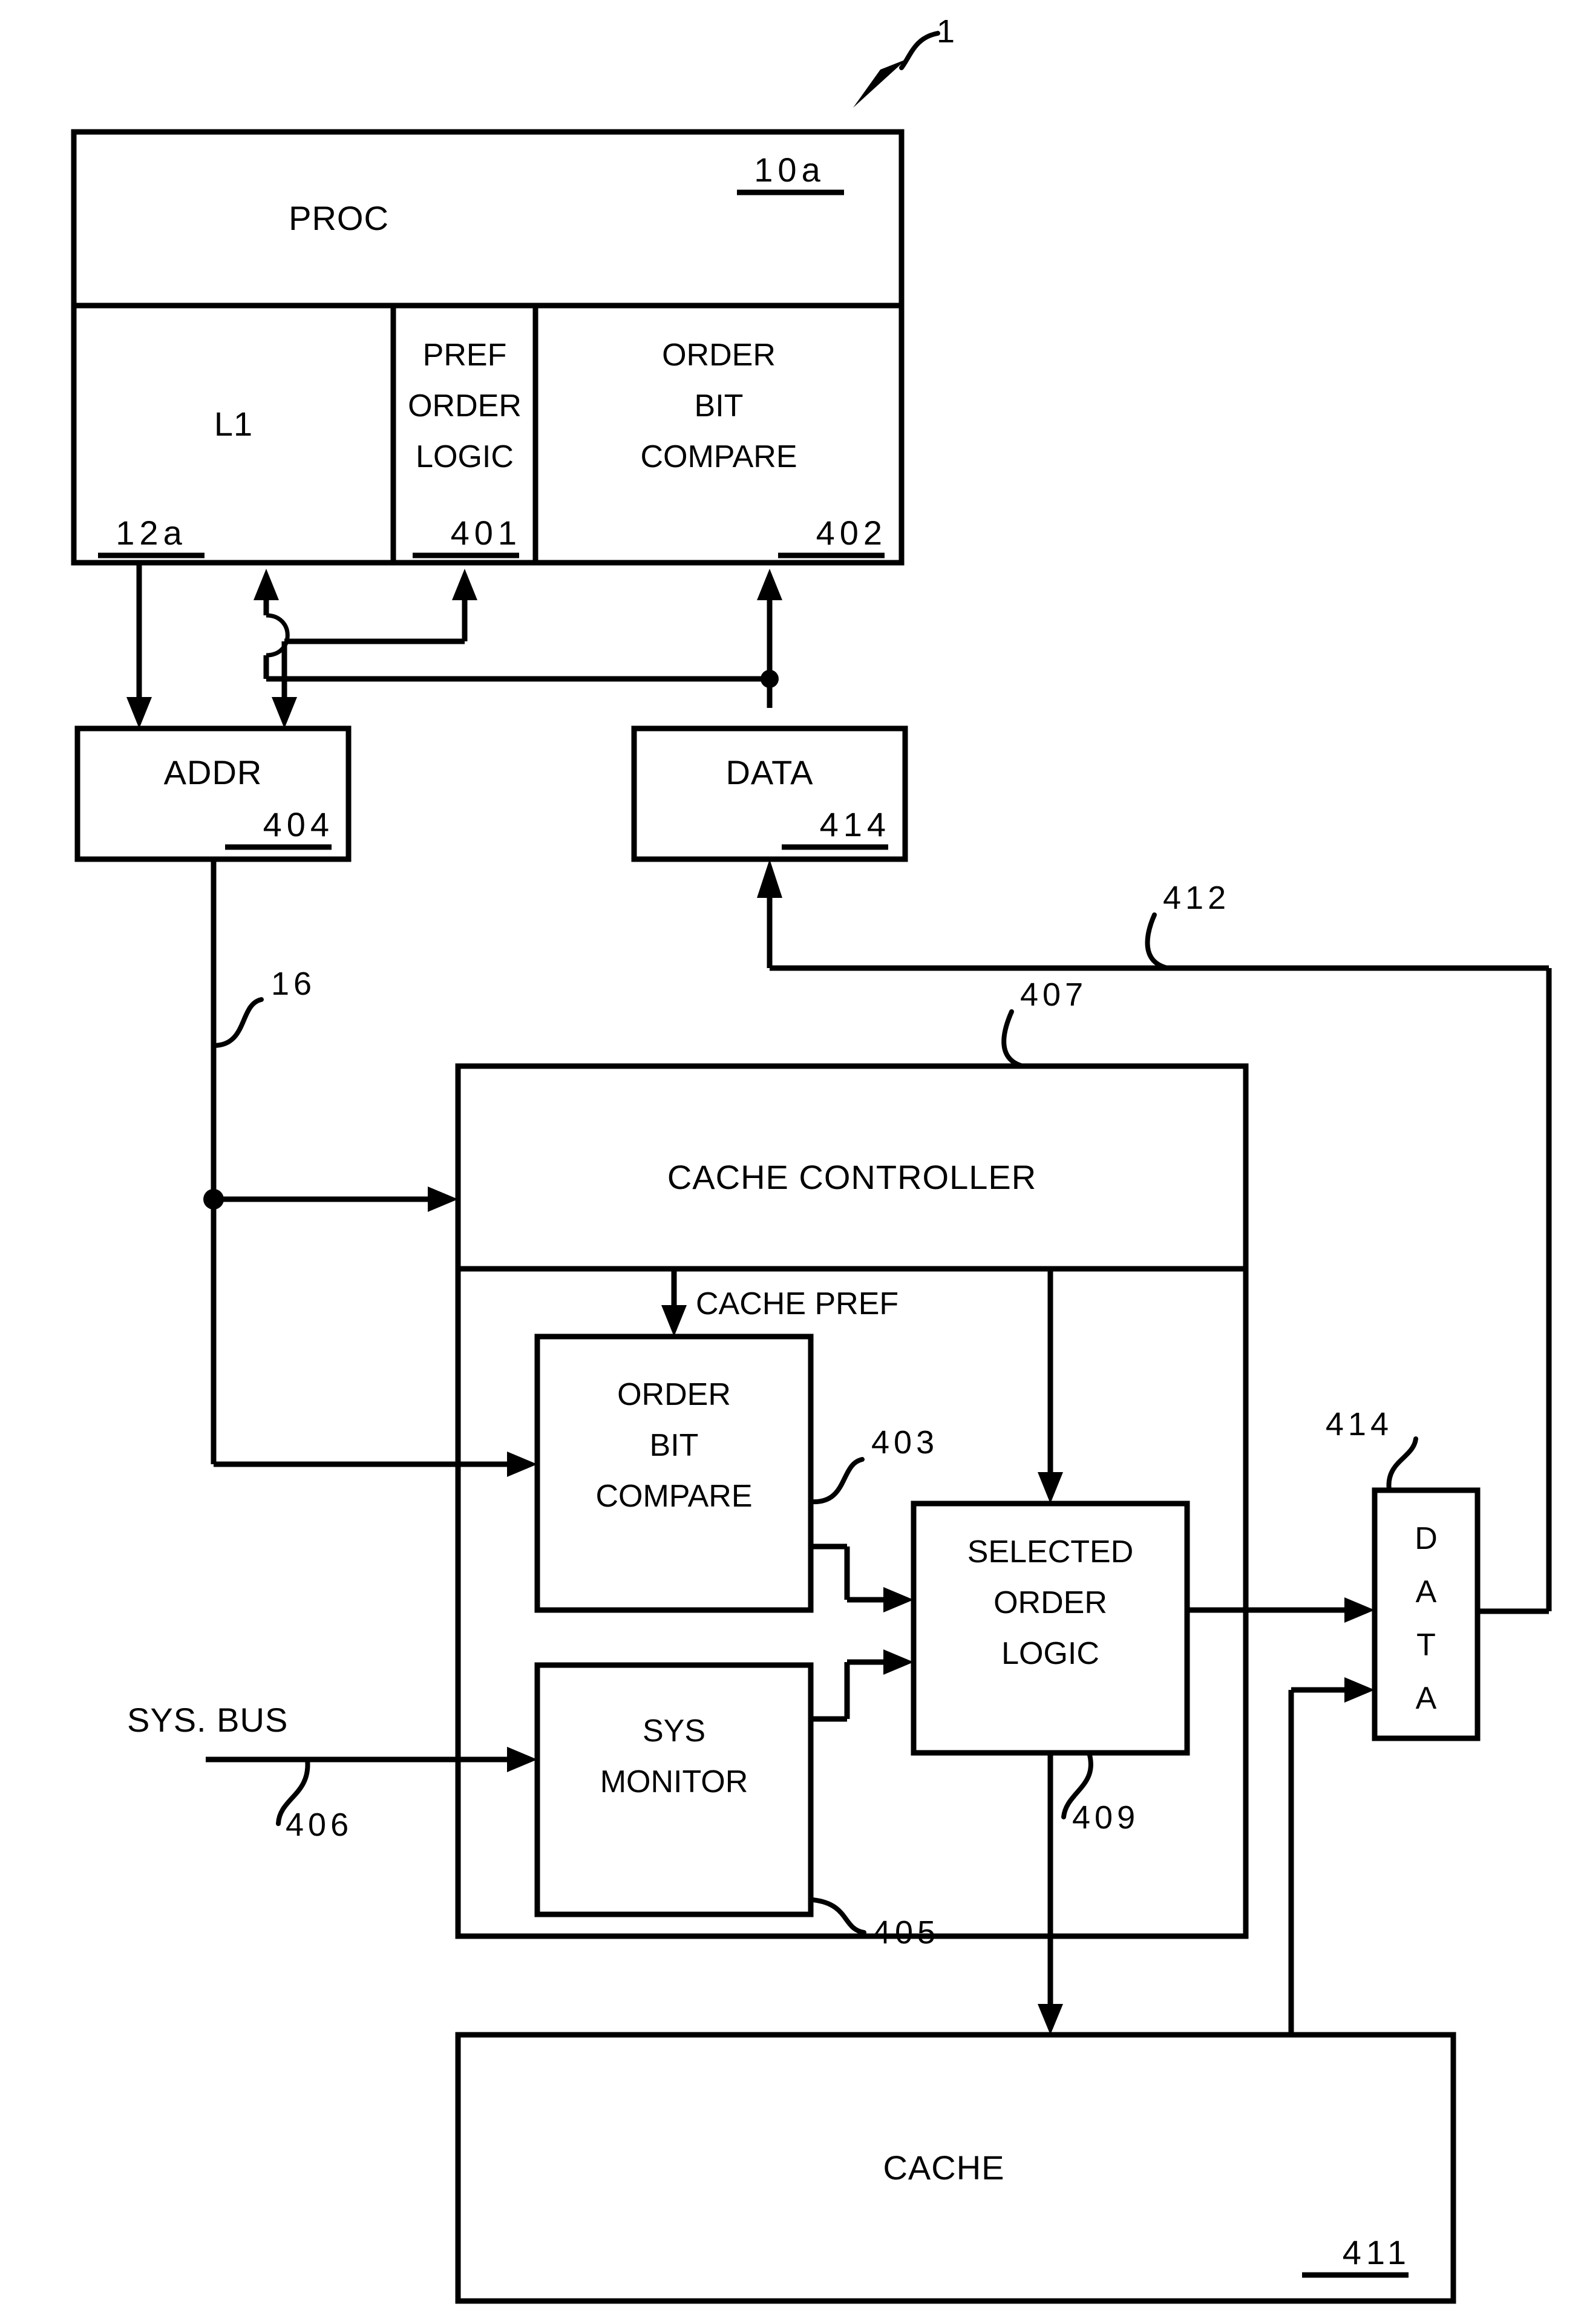  What do you see at coordinates (465, 355) in the screenshot?
I see `pref-order-logic-line1: PREF` at bounding box center [465, 355].